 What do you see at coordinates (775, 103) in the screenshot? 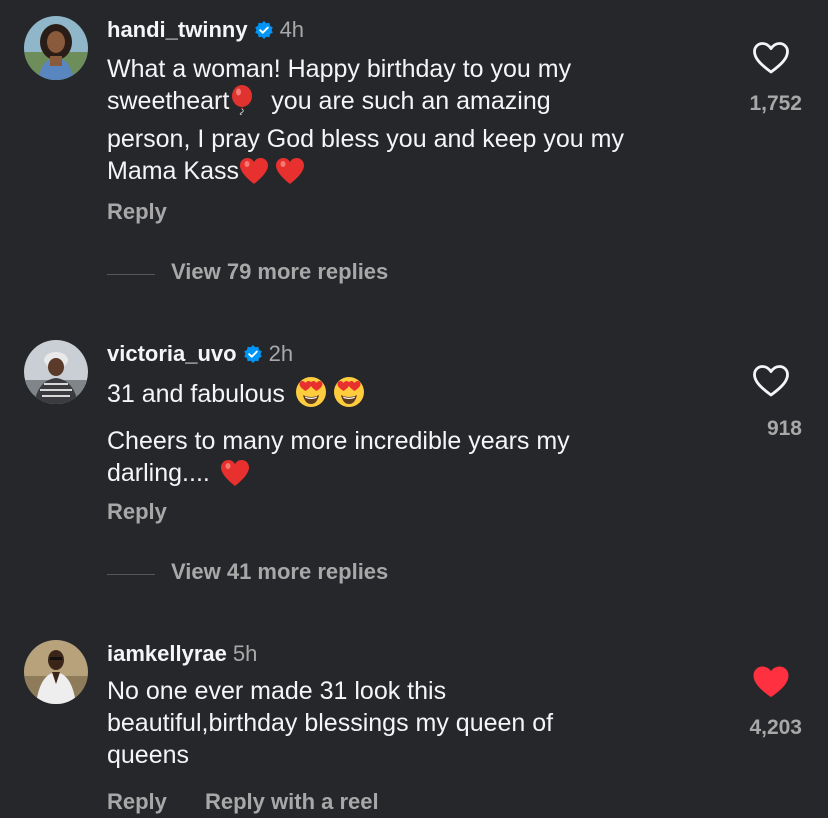
I see `like-count: 1,752` at bounding box center [775, 103].